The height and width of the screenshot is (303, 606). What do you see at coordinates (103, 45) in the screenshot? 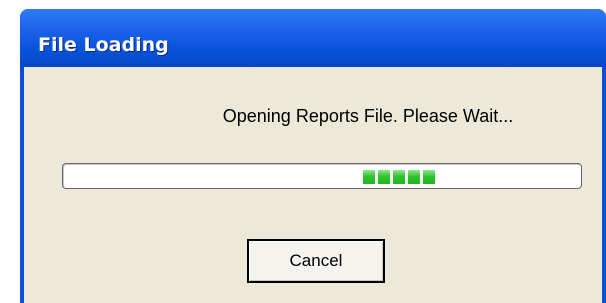
I see `dialog-title: File Loading` at bounding box center [103, 45].